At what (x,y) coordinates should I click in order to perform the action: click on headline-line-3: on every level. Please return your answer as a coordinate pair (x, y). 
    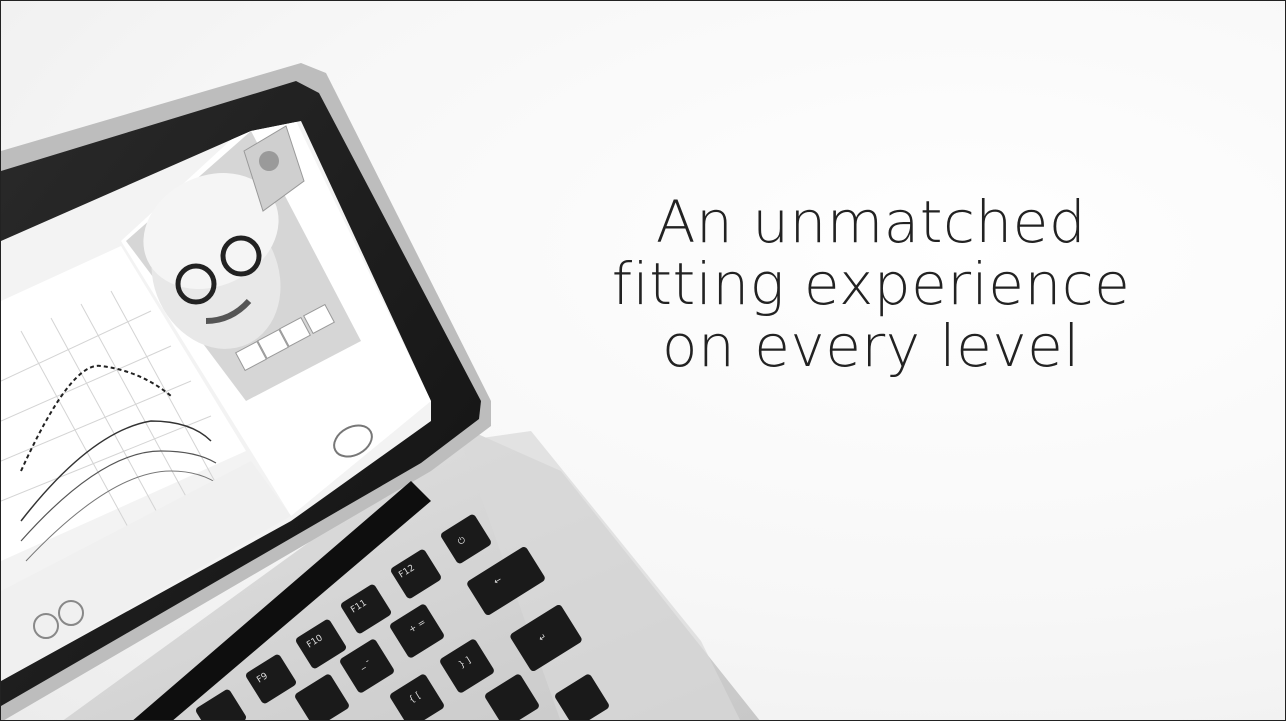
    Looking at the image, I should click on (871, 346).